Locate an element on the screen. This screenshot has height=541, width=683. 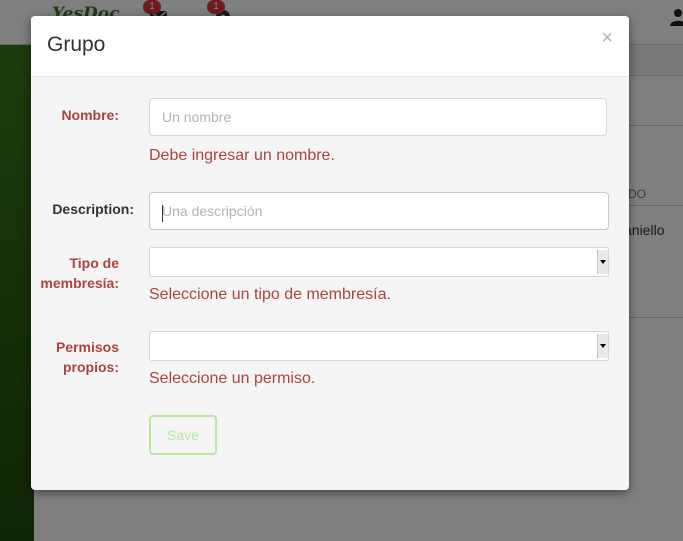
description-input is located at coordinates (379, 211).